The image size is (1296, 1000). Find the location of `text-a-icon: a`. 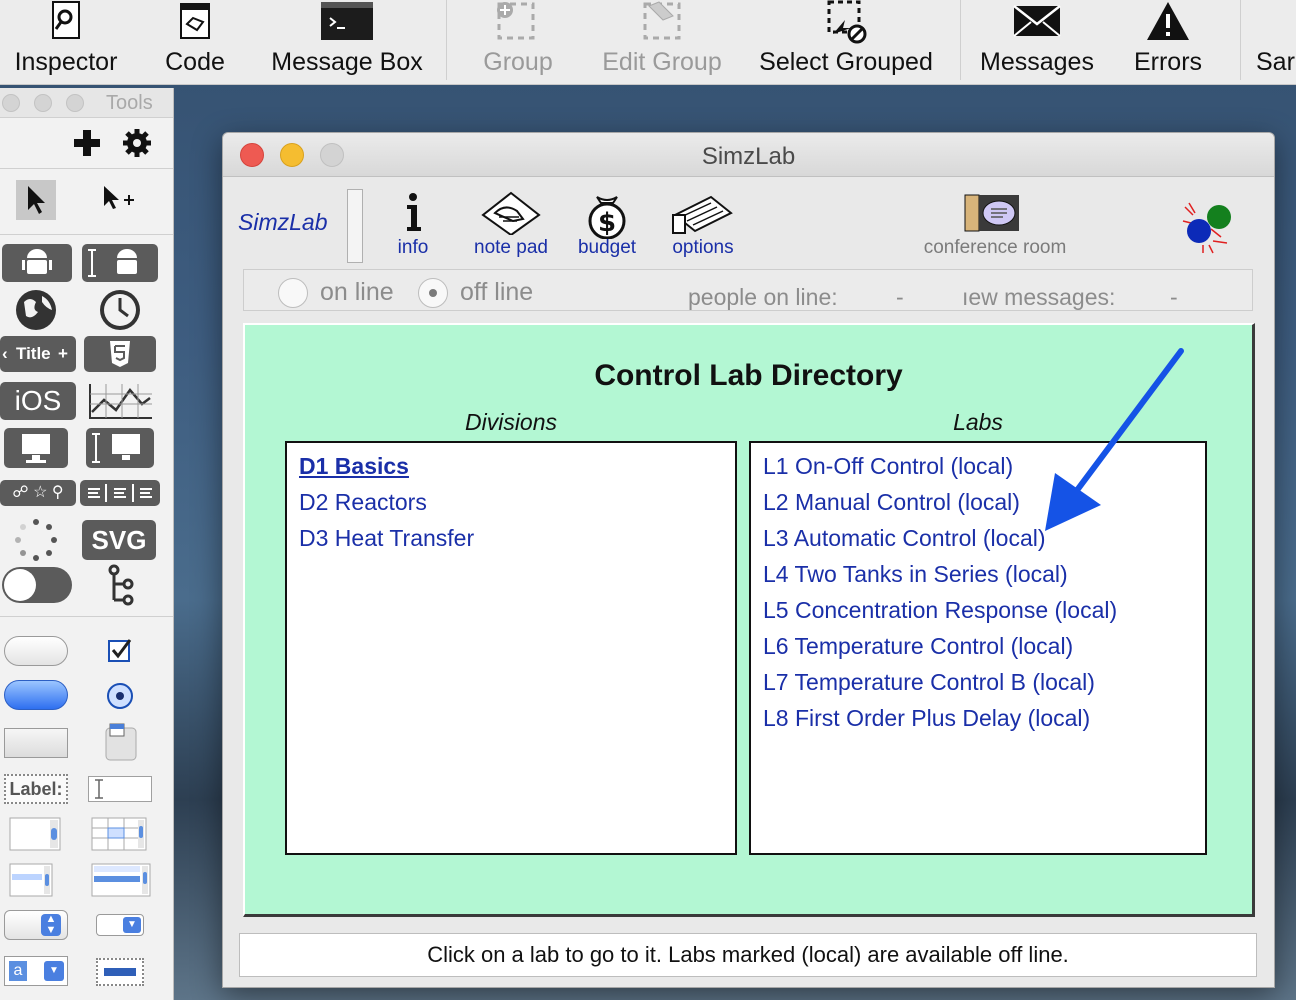

text-a-icon: a is located at coordinates (18, 971).